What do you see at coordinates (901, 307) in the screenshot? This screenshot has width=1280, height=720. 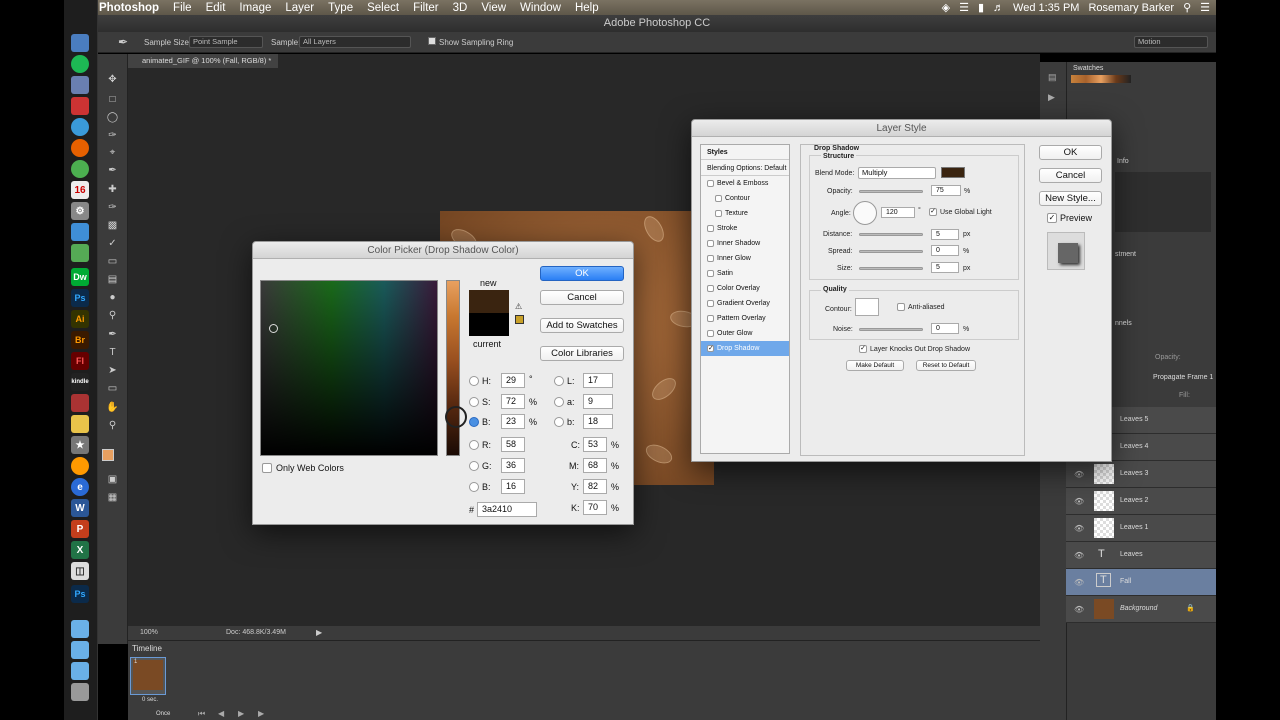 I see `anti-aliased-checkbox` at bounding box center [901, 307].